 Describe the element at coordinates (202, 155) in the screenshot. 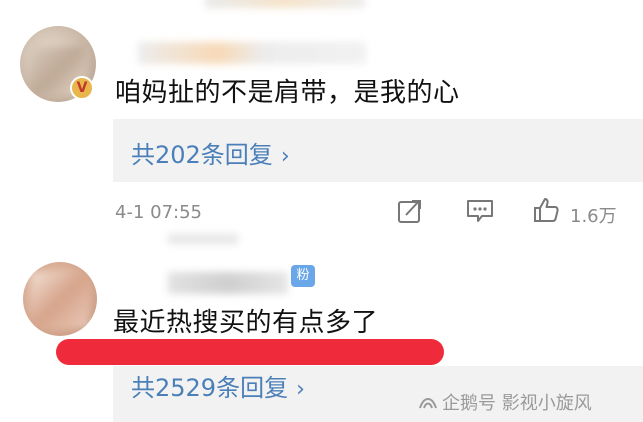

I see `view-replies-label: 共202条回复` at that location.